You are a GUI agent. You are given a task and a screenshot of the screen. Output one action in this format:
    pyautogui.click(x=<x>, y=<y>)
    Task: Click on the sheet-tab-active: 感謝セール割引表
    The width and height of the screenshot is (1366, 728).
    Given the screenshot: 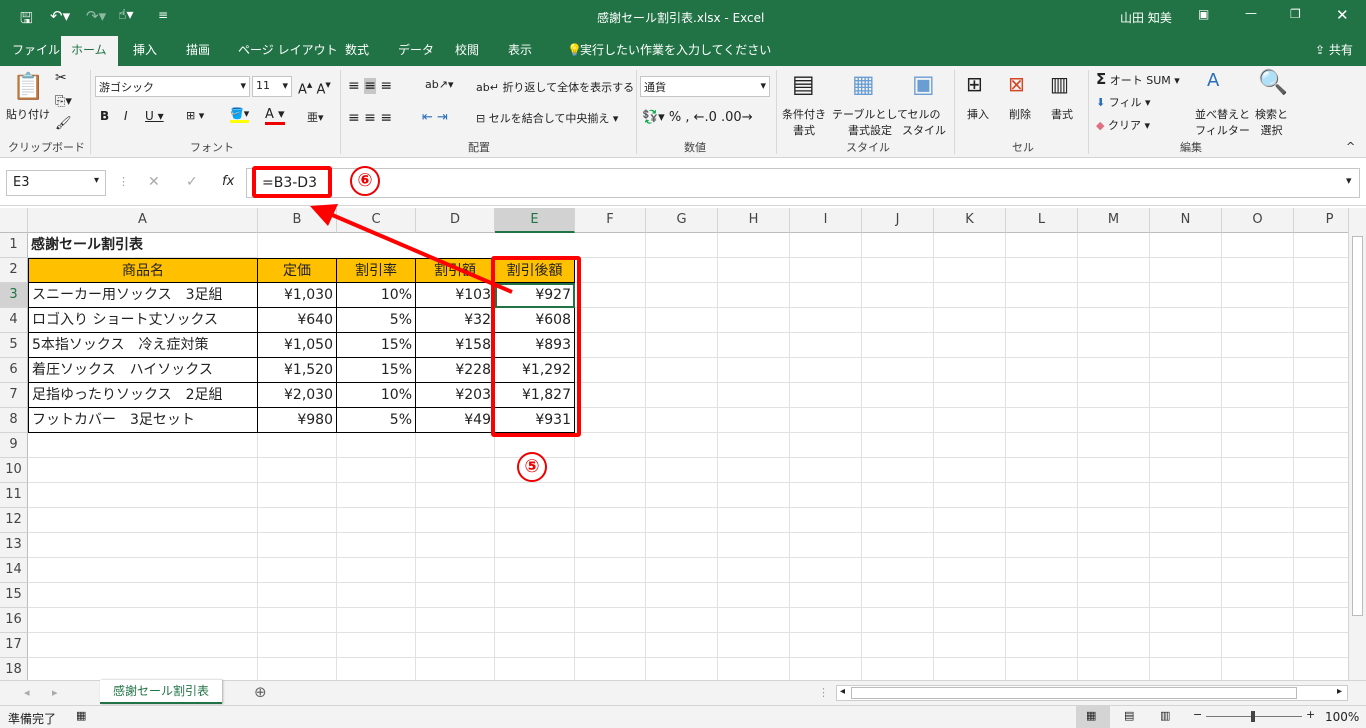 What is the action you would take?
    pyautogui.click(x=161, y=692)
    